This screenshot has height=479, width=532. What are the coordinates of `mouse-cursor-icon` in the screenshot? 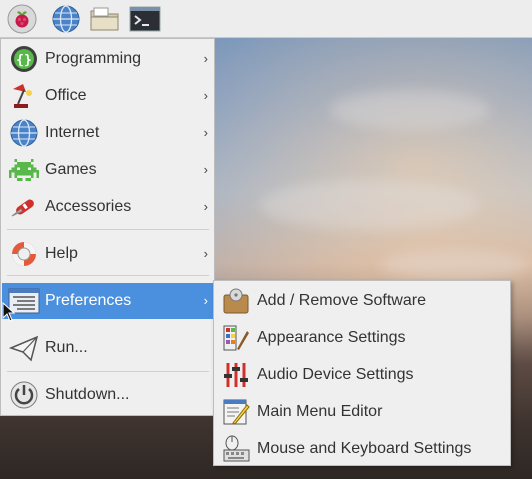 It's located at (9, 312).